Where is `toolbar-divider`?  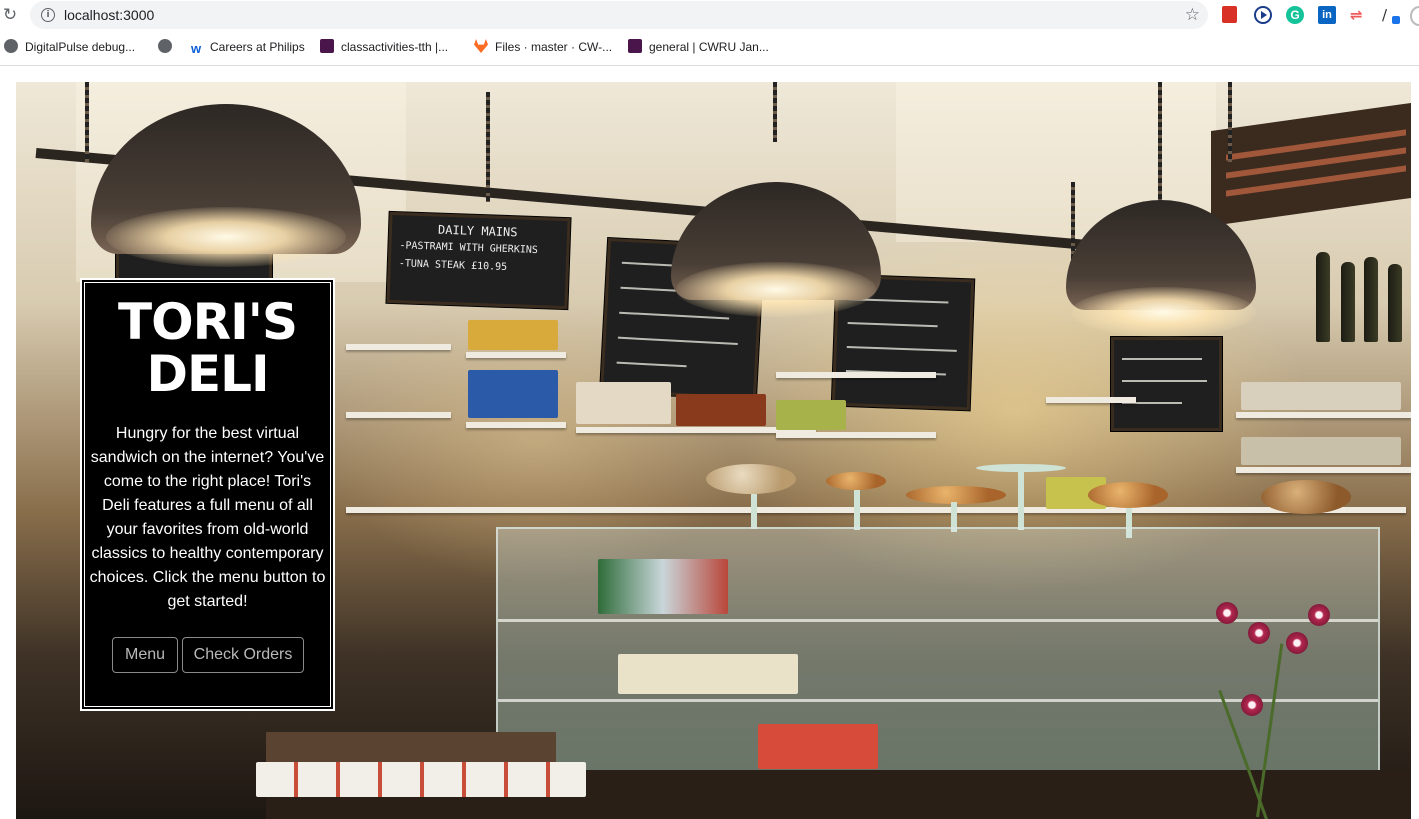 toolbar-divider is located at coordinates (709, 65).